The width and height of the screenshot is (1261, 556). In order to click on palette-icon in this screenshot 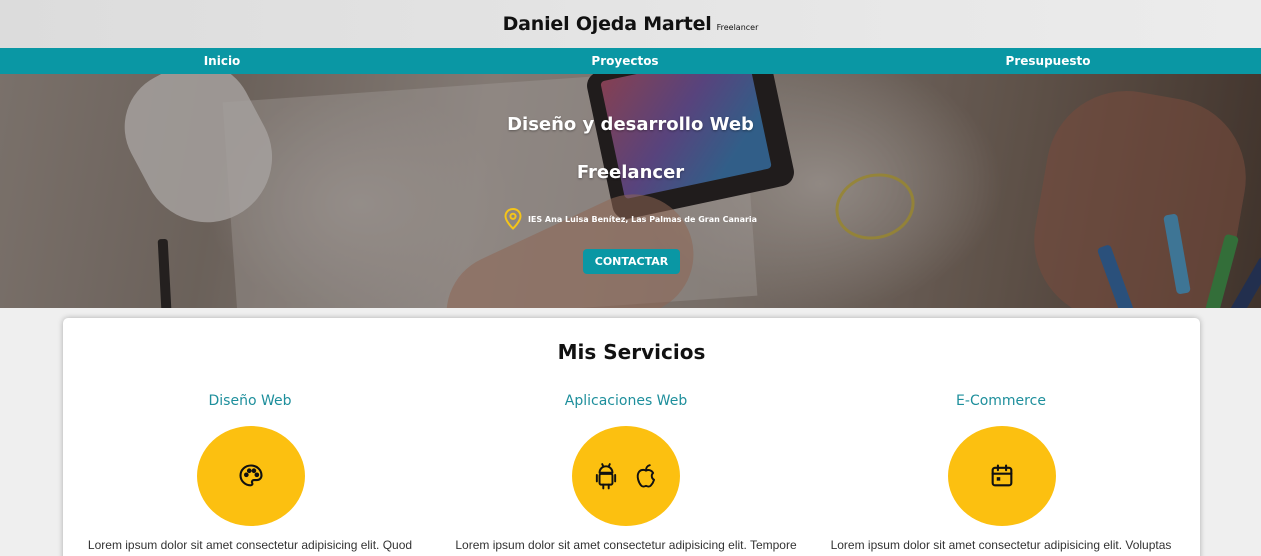, I will do `click(251, 475)`.